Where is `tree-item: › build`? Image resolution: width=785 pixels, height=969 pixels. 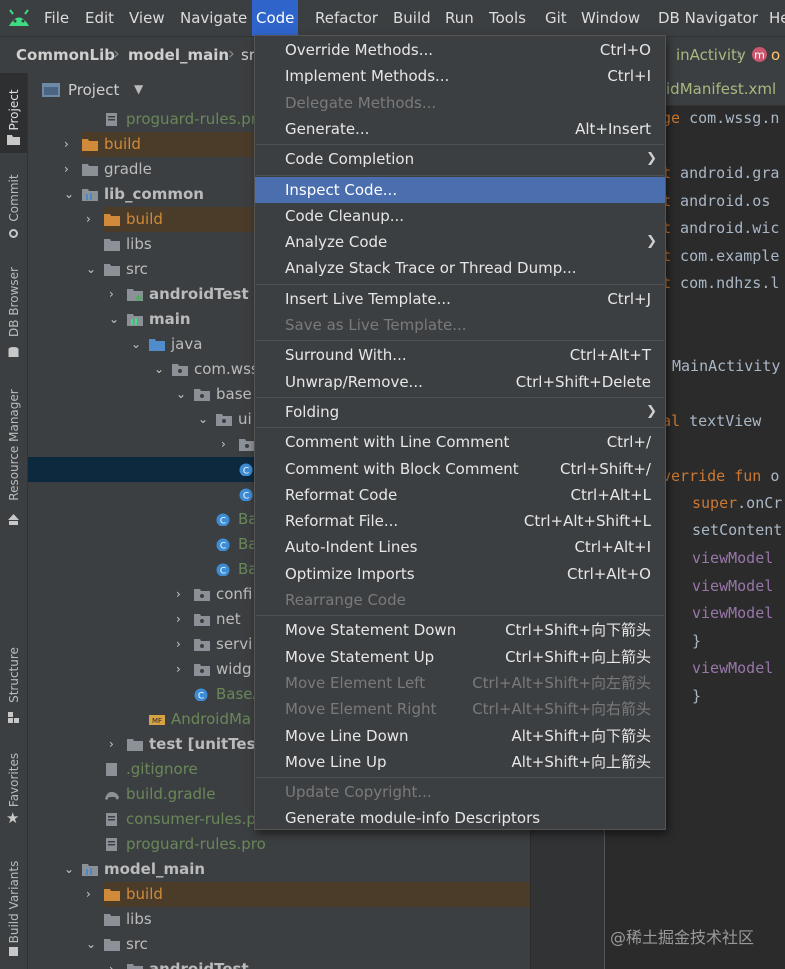
tree-item: › build is located at coordinates (279, 894).